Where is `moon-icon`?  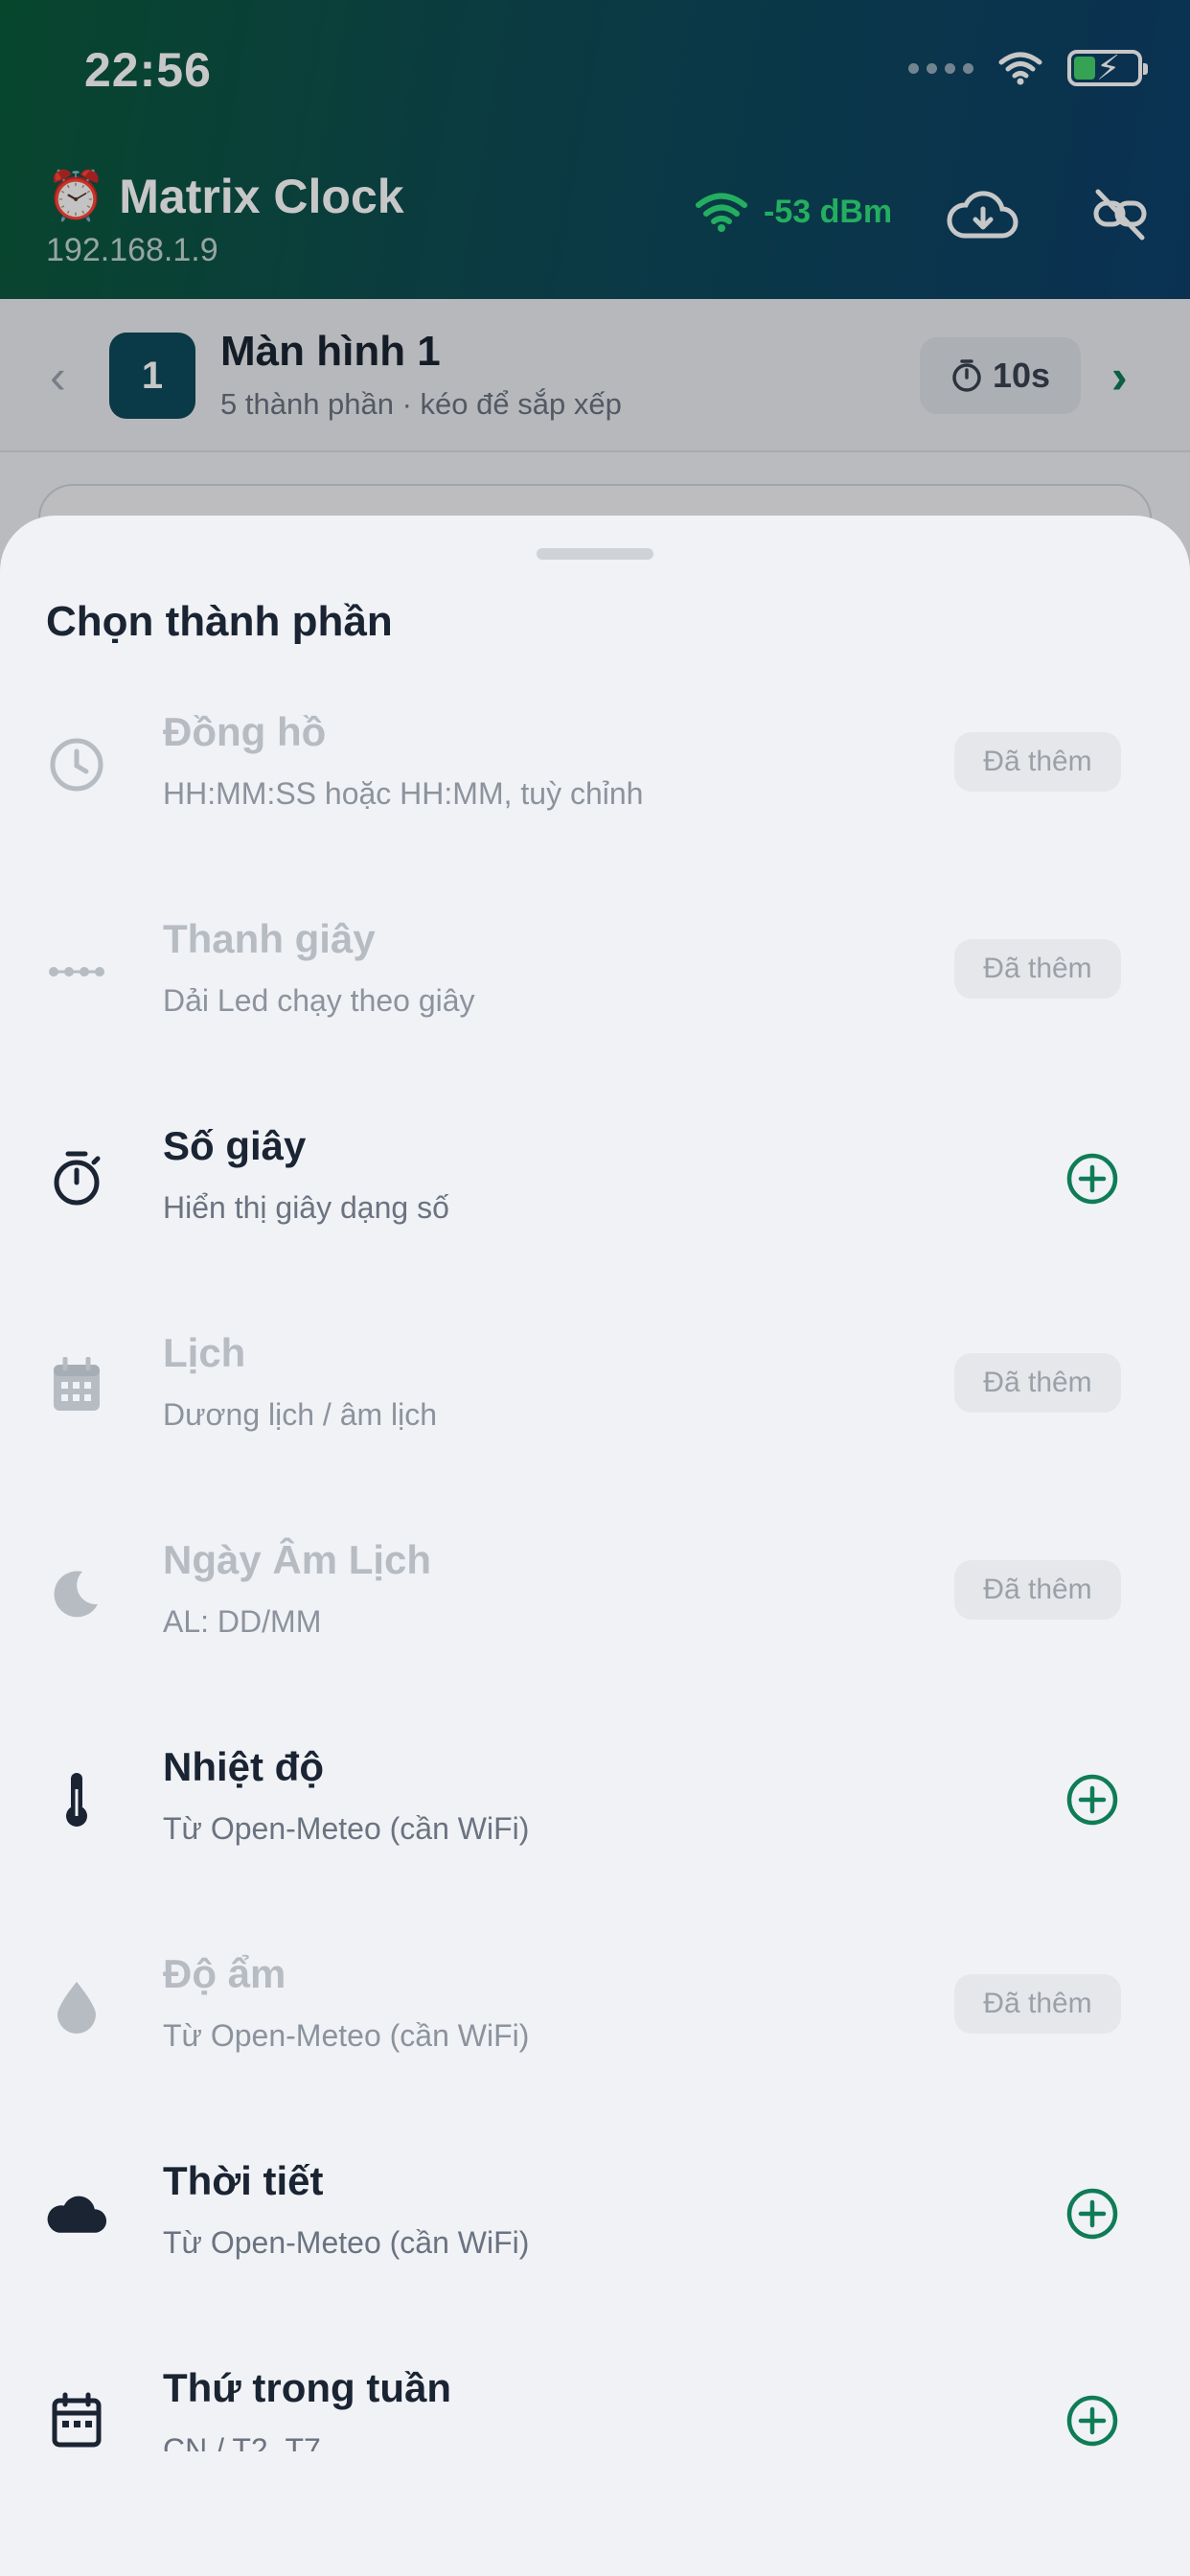 moon-icon is located at coordinates (76, 1592).